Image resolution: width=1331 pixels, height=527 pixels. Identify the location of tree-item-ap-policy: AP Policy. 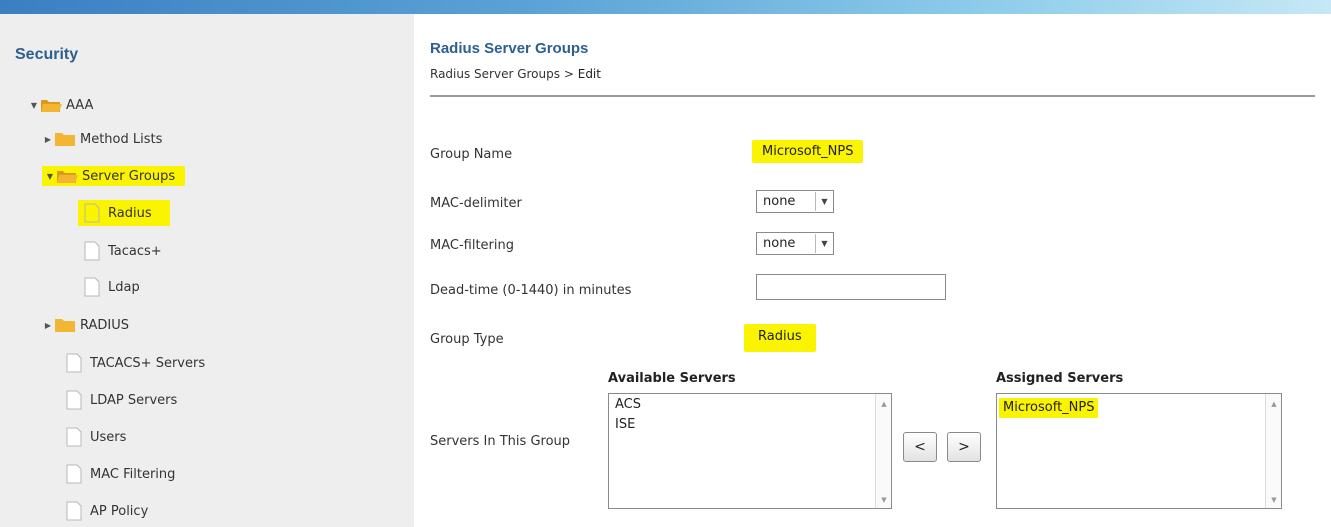
(106, 511).